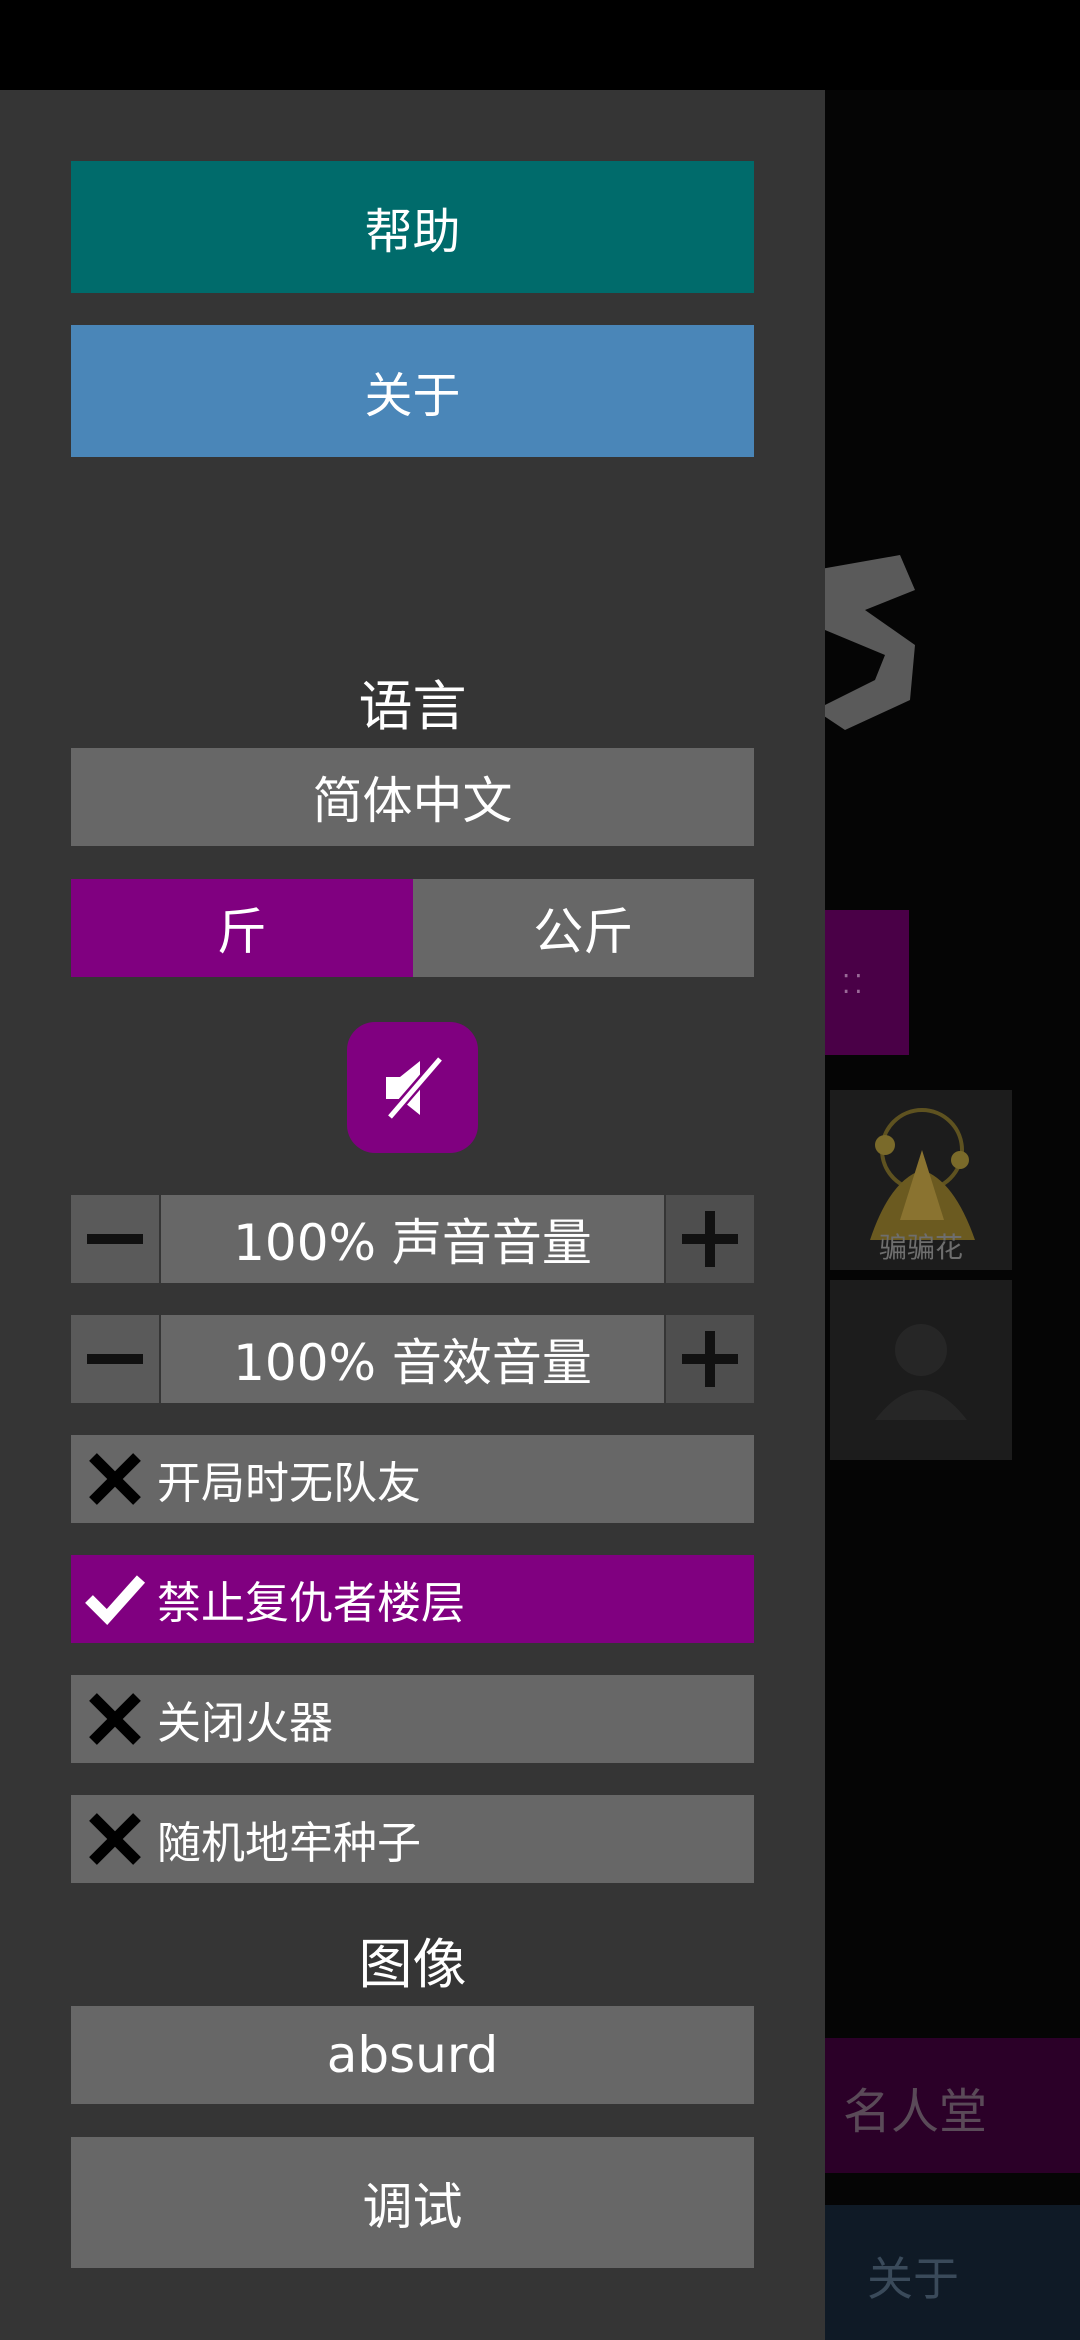  I want to click on unit-option-kg: 公斤, so click(583, 928).